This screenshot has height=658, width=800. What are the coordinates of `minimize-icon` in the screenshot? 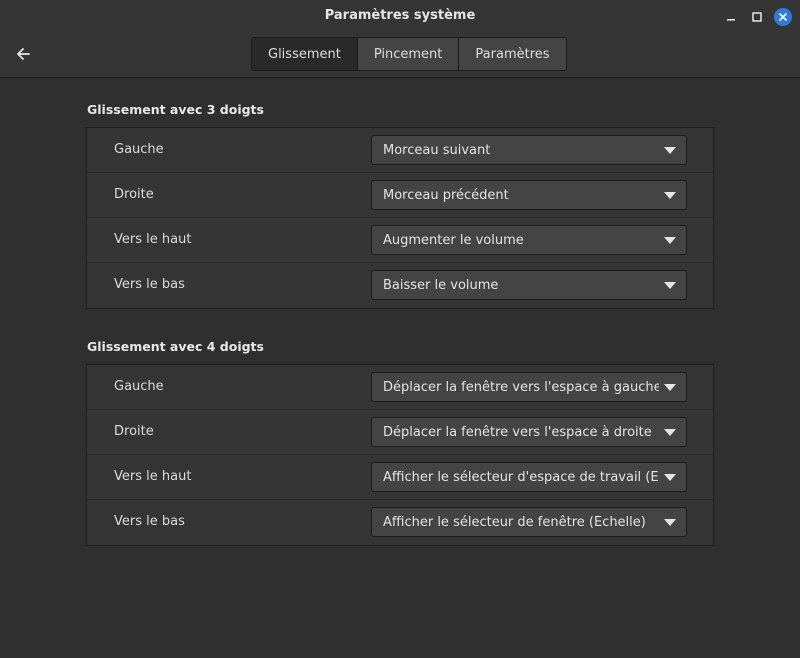 It's located at (731, 20).